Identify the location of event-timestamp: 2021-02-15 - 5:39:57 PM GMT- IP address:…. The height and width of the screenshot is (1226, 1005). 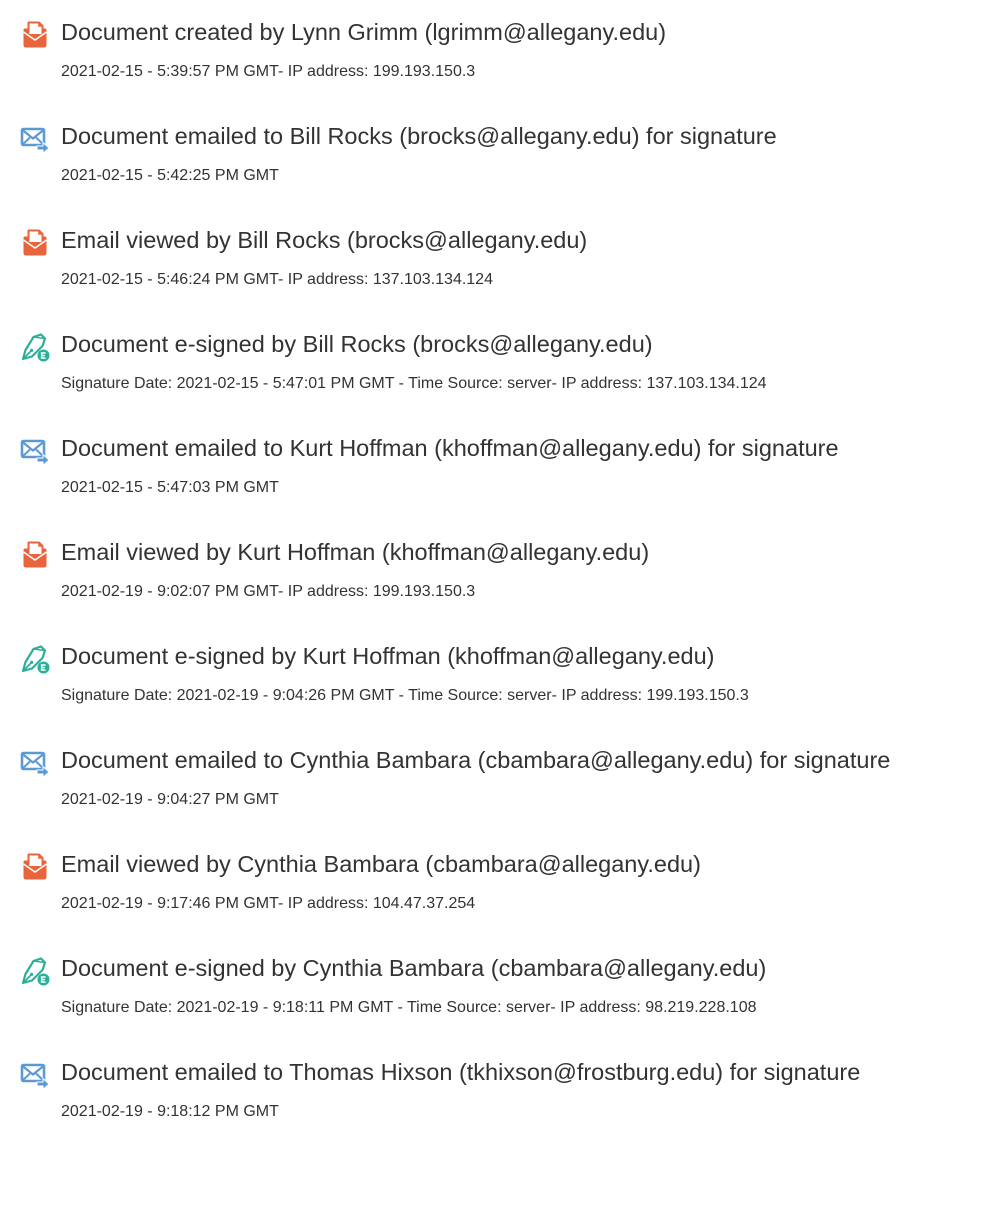
(268, 71).